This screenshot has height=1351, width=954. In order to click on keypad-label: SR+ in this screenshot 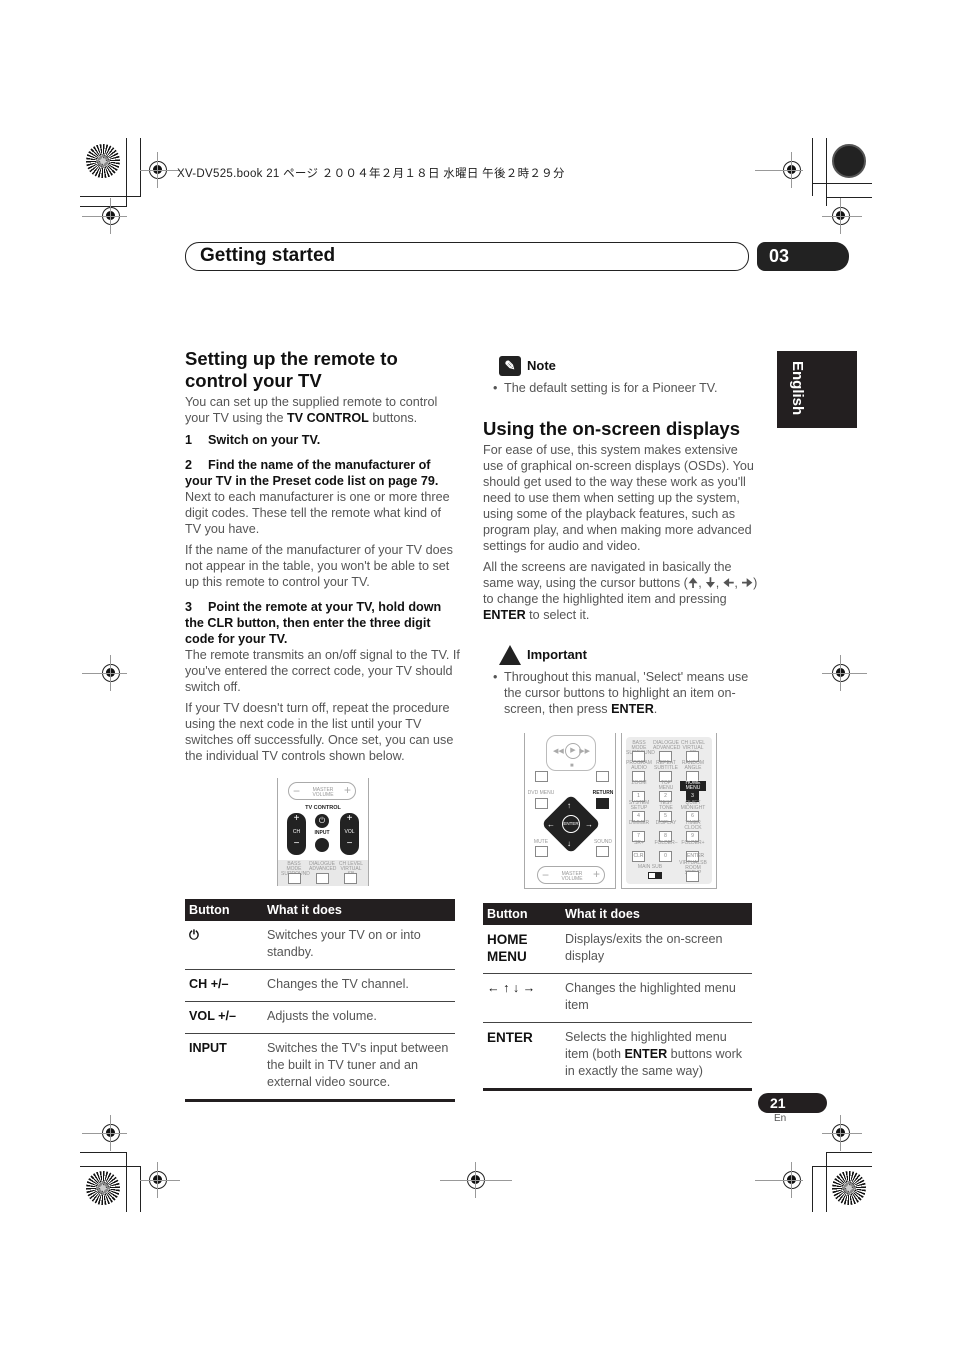, I will do `click(639, 843)`.